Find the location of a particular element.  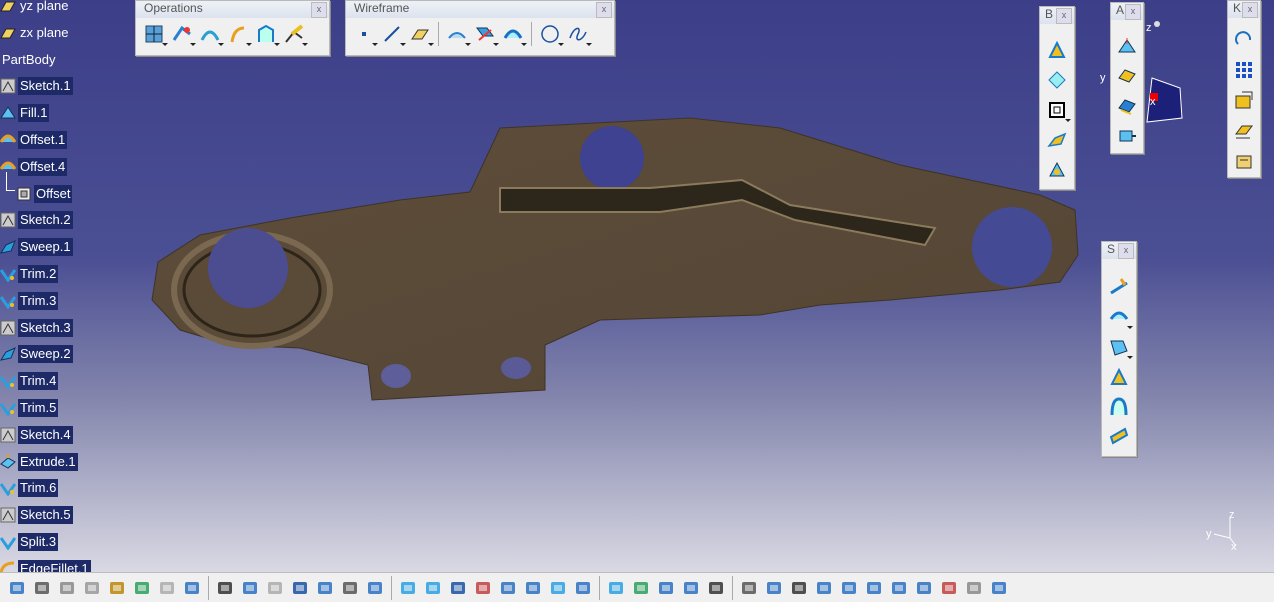

blend-icon is located at coordinates (1058, 110).